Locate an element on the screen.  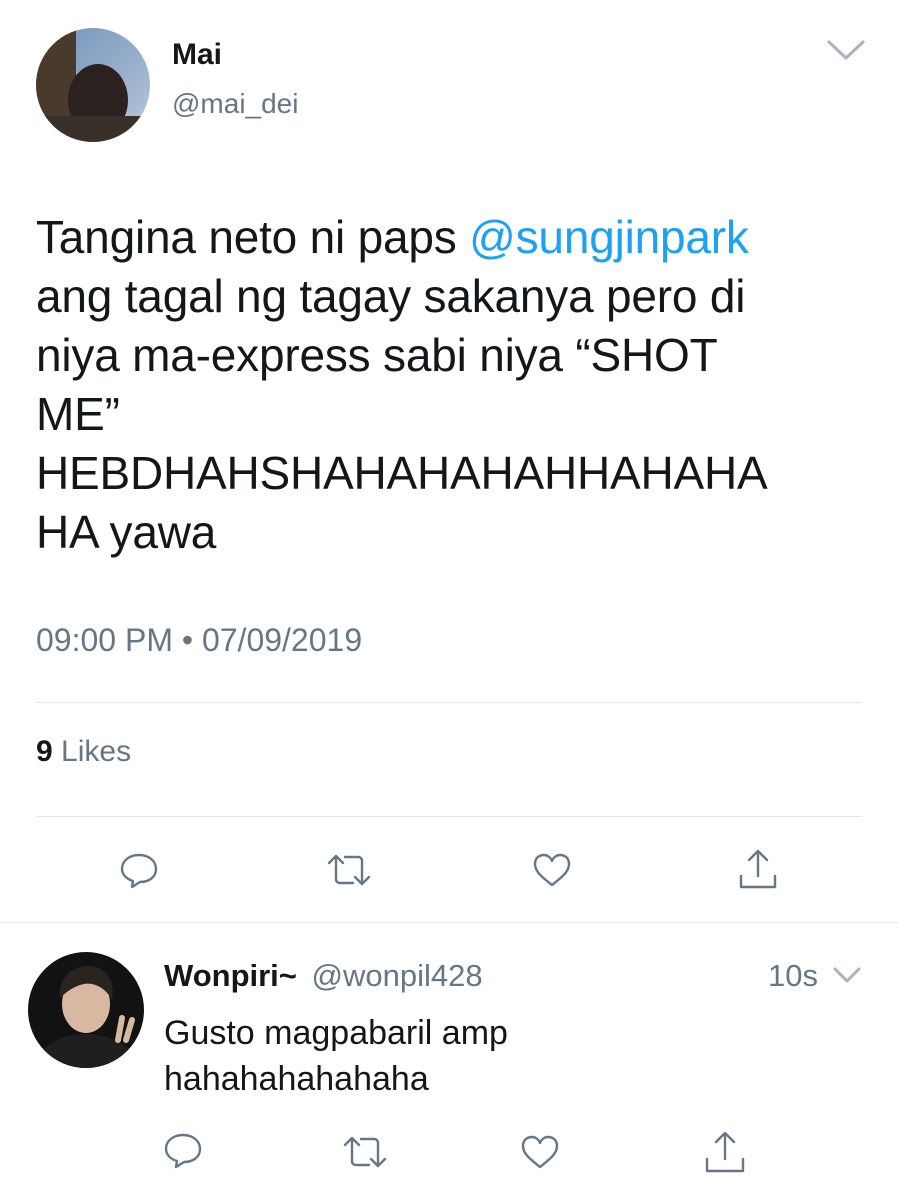
likes-stat: 9 Likes is located at coordinates (83, 752).